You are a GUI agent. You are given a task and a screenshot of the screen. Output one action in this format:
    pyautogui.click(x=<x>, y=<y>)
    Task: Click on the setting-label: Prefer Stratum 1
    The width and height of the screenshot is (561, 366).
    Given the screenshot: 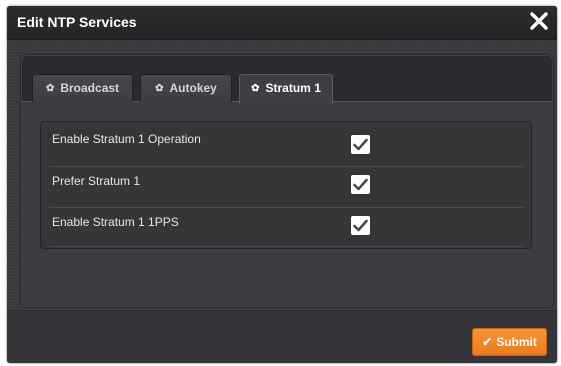 What is the action you would take?
    pyautogui.click(x=96, y=181)
    